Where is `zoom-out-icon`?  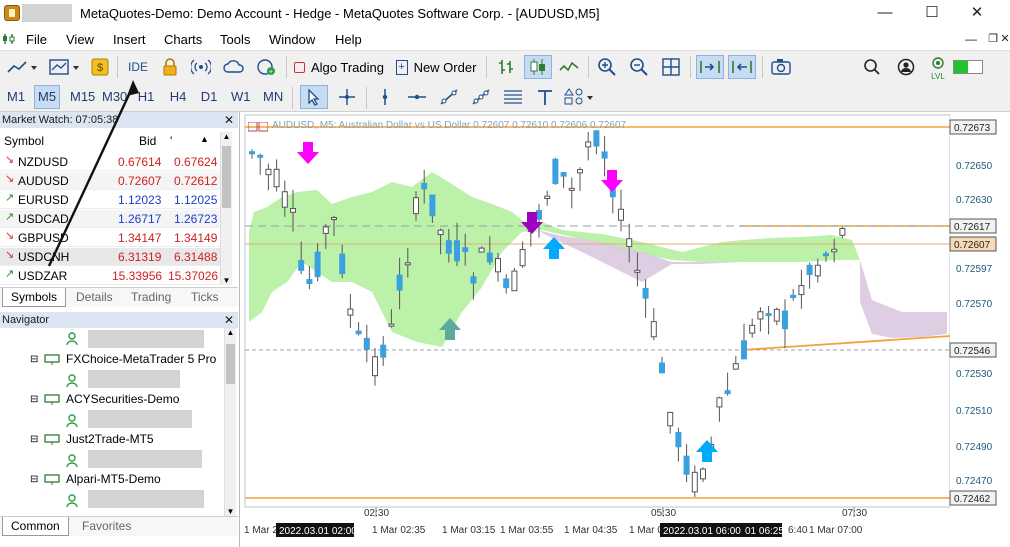 zoom-out-icon is located at coordinates (639, 67).